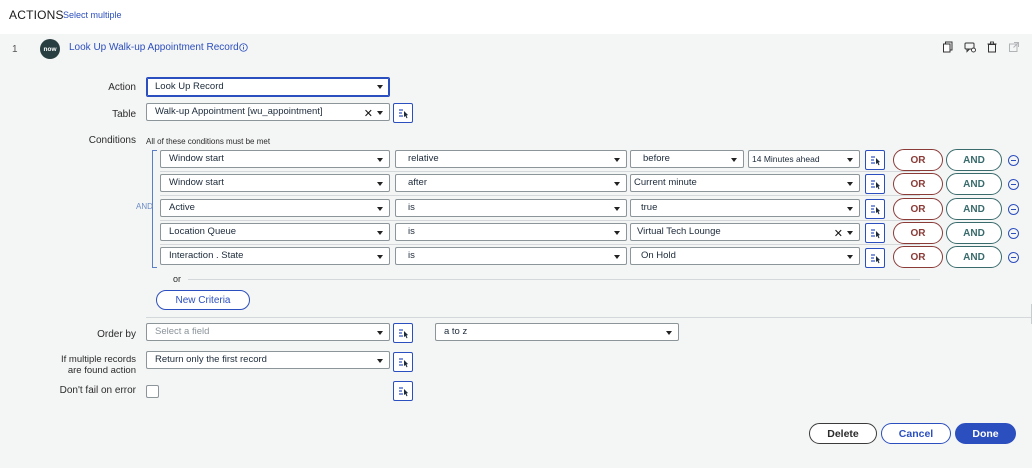  Describe the element at coordinates (687, 159) in the screenshot. I see `condition-value-select: before` at that location.